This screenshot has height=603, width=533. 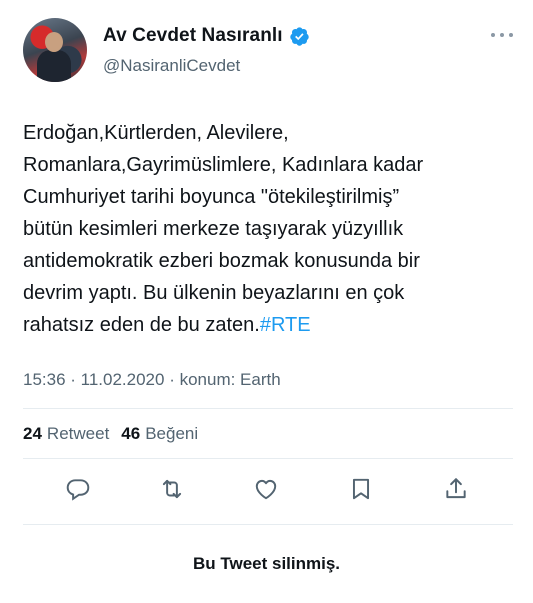 I want to click on tweet-text-last-line: rahatsız eden de bu zaten.#RTE, so click(x=268, y=325).